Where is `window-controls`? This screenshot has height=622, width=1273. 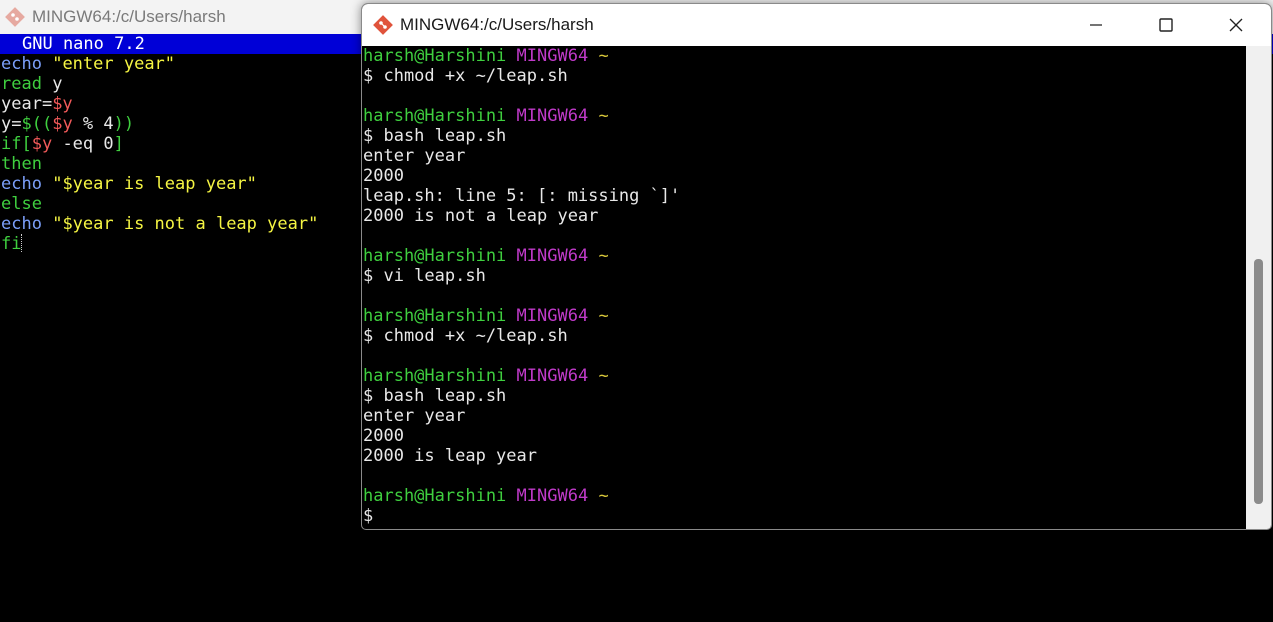
window-controls is located at coordinates (1166, 25).